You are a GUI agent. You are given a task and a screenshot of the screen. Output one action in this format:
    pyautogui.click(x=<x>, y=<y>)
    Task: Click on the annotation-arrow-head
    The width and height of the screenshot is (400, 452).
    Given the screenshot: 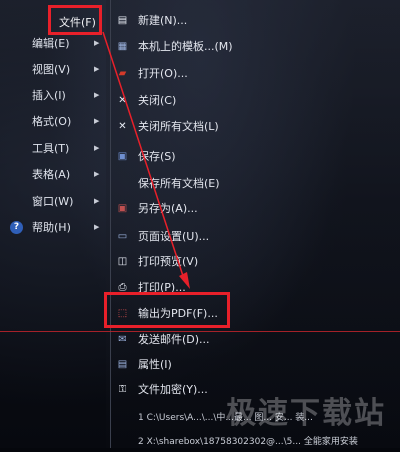 What is the action you would take?
    pyautogui.click(x=184, y=280)
    